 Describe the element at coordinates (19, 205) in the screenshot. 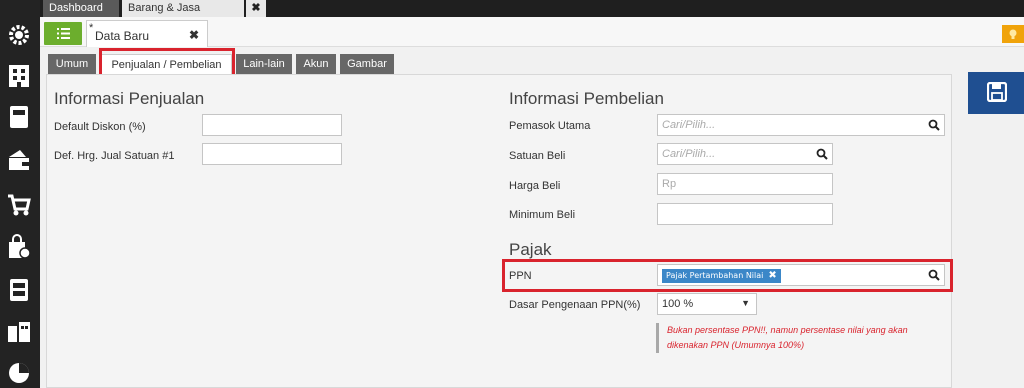

I see `cart-icon` at that location.